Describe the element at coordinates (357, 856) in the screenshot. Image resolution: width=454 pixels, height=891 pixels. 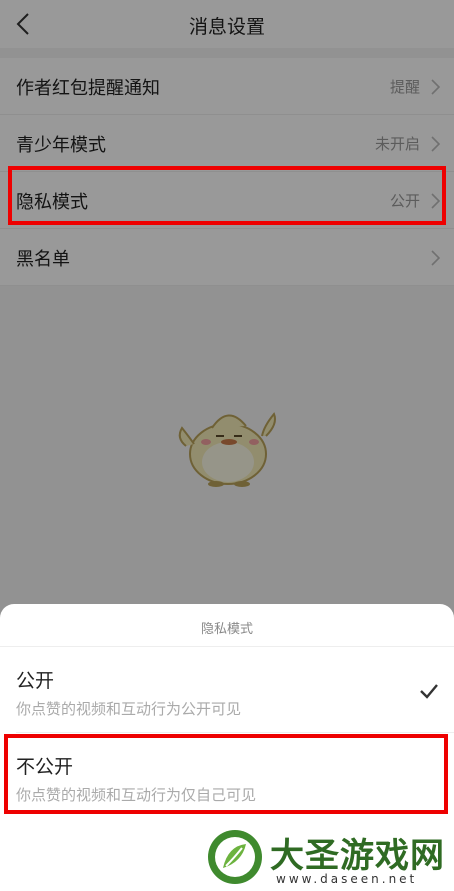
I see `watermark-name: 大圣游戏网` at that location.